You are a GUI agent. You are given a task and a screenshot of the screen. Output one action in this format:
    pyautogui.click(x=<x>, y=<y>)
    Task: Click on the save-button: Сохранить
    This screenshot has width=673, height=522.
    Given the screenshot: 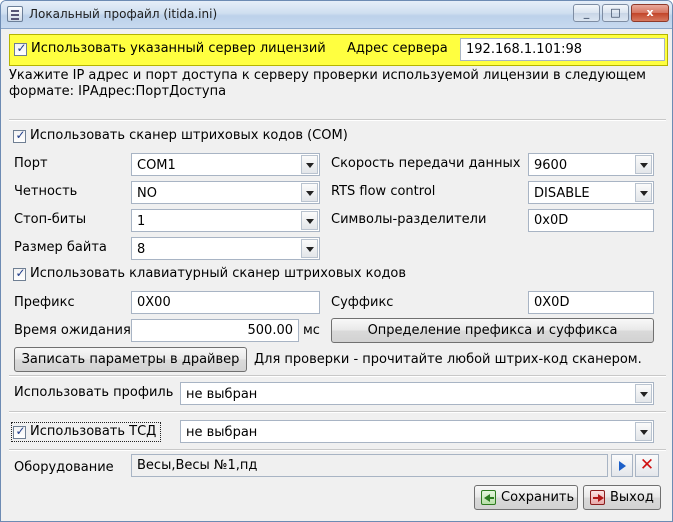 What is the action you would take?
    pyautogui.click(x=526, y=497)
    